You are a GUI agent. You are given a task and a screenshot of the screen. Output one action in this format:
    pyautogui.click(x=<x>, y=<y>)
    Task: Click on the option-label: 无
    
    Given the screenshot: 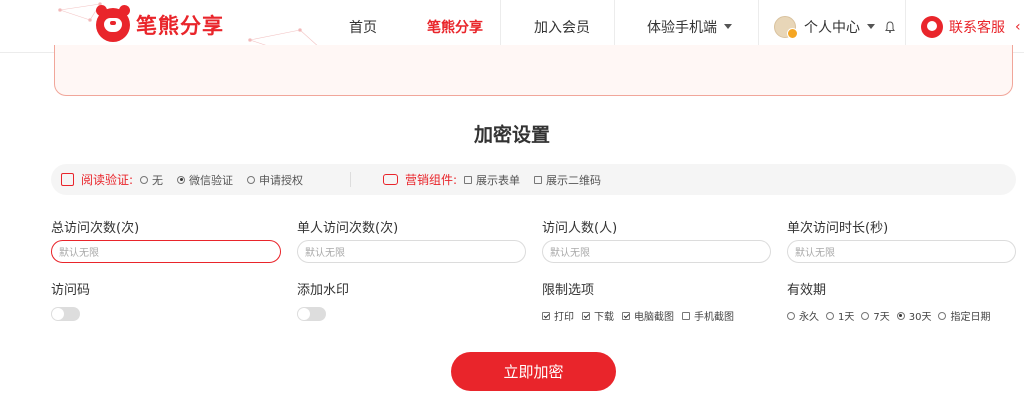 What is the action you would take?
    pyautogui.click(x=158, y=180)
    